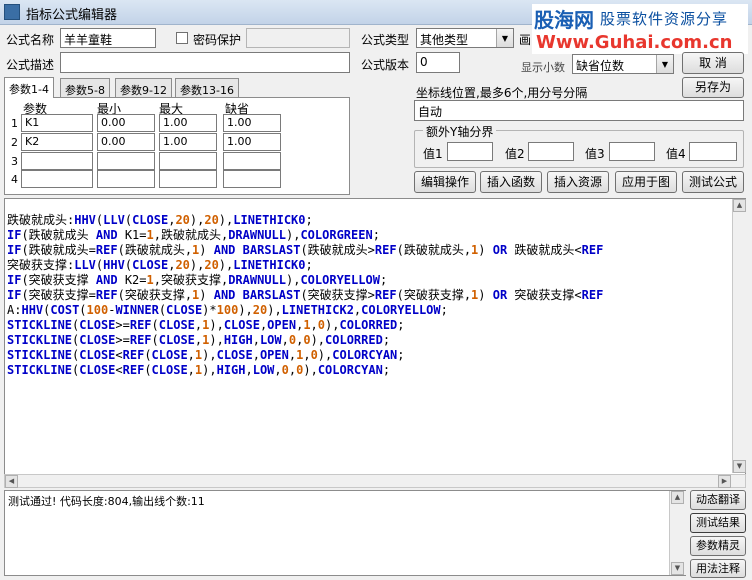 The height and width of the screenshot is (580, 752). I want to click on extra-value-label: 值4, so click(676, 154).